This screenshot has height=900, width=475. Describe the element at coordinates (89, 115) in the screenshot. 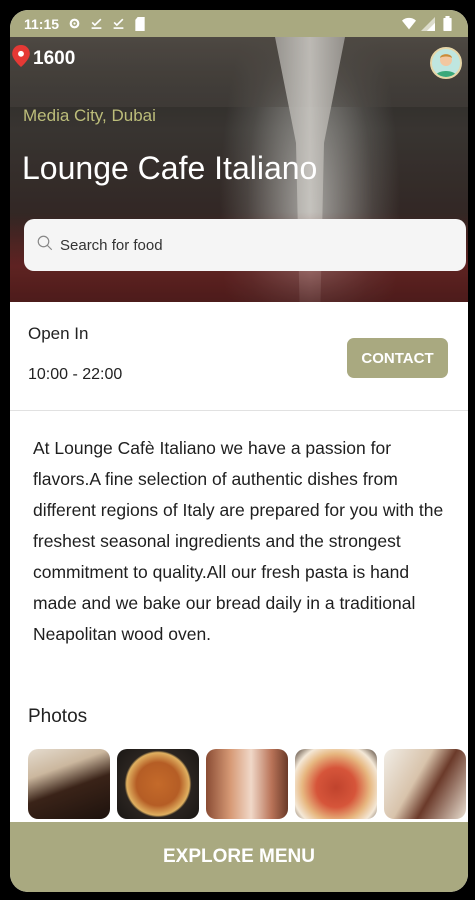

I see `location-label: Media City, Dubai` at that location.